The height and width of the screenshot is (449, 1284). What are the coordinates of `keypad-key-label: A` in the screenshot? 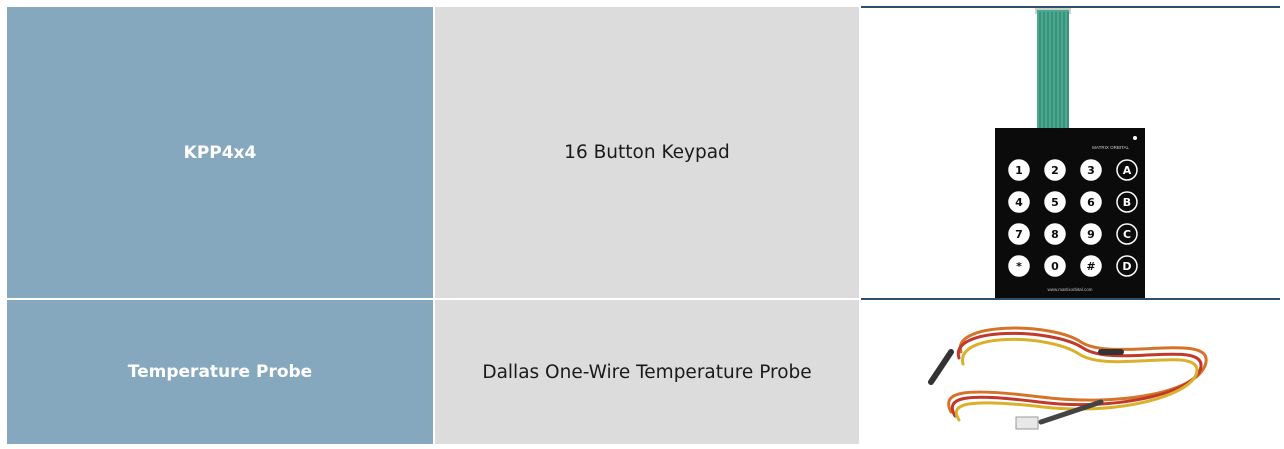 It's located at (1126, 170).